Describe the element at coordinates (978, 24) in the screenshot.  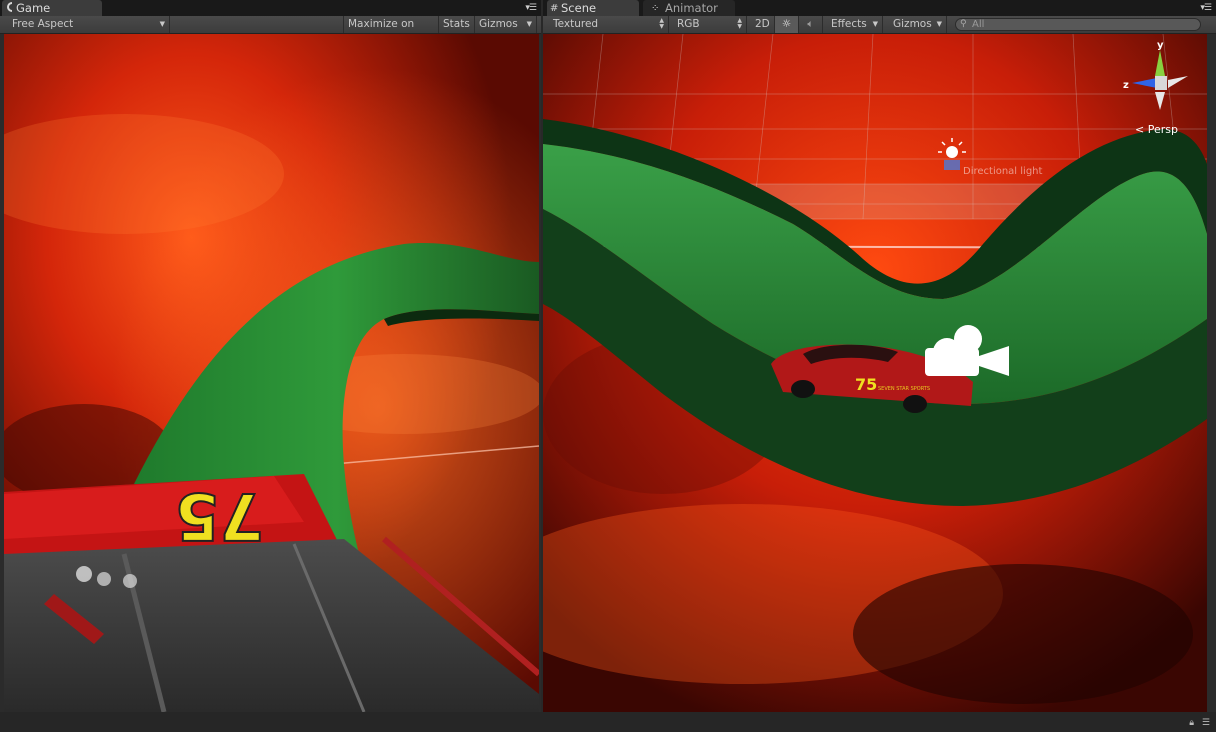
I see `search-placeholder: All` at that location.